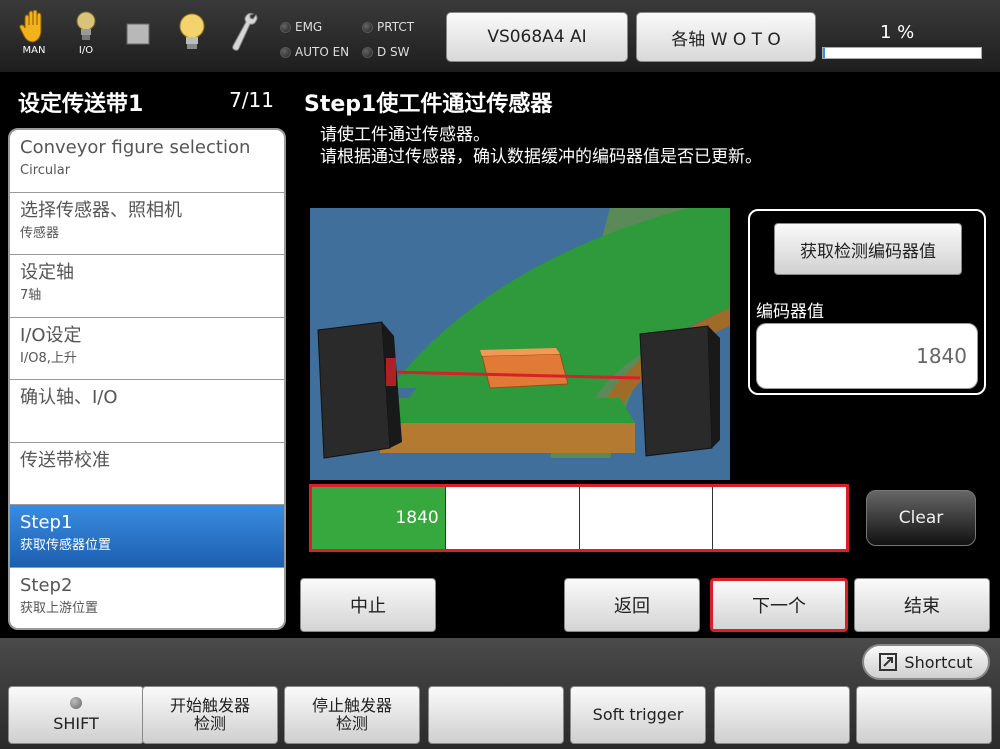  Describe the element at coordinates (632, 605) in the screenshot. I see `back-button: 返回` at that location.